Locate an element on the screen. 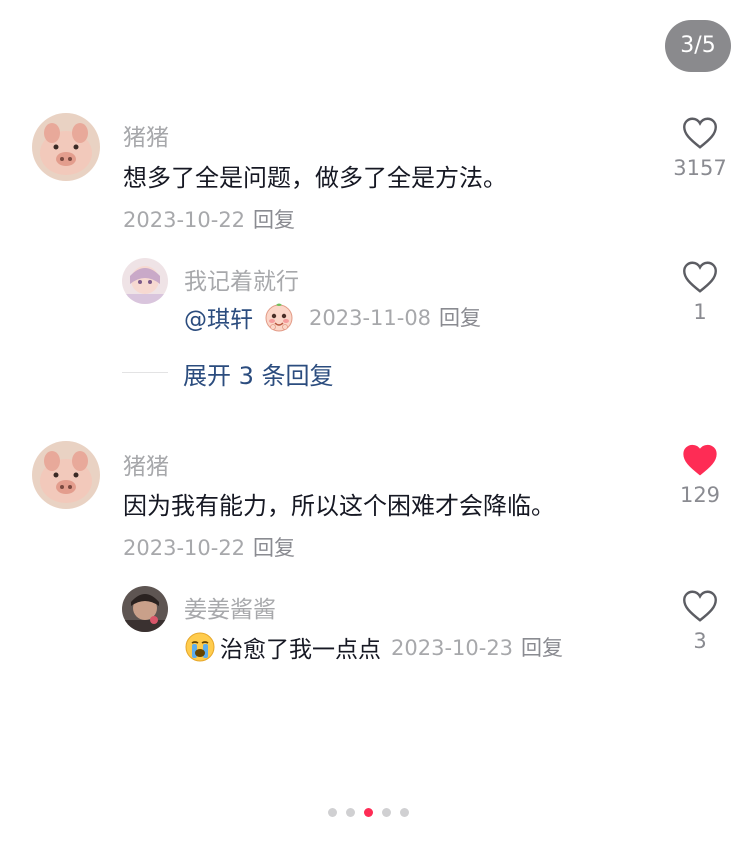 The image size is (750, 845). carousel-dots is located at coordinates (368, 812).